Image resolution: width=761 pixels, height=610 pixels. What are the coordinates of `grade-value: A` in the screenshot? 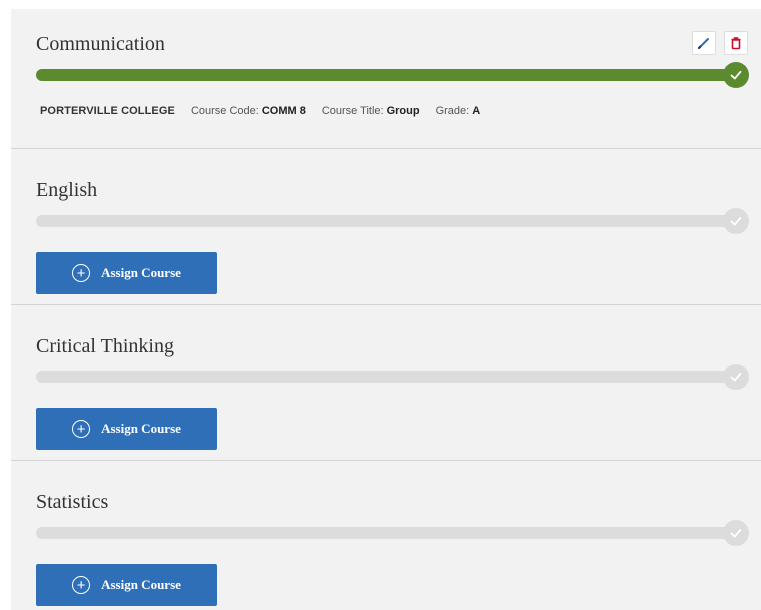 It's located at (476, 111).